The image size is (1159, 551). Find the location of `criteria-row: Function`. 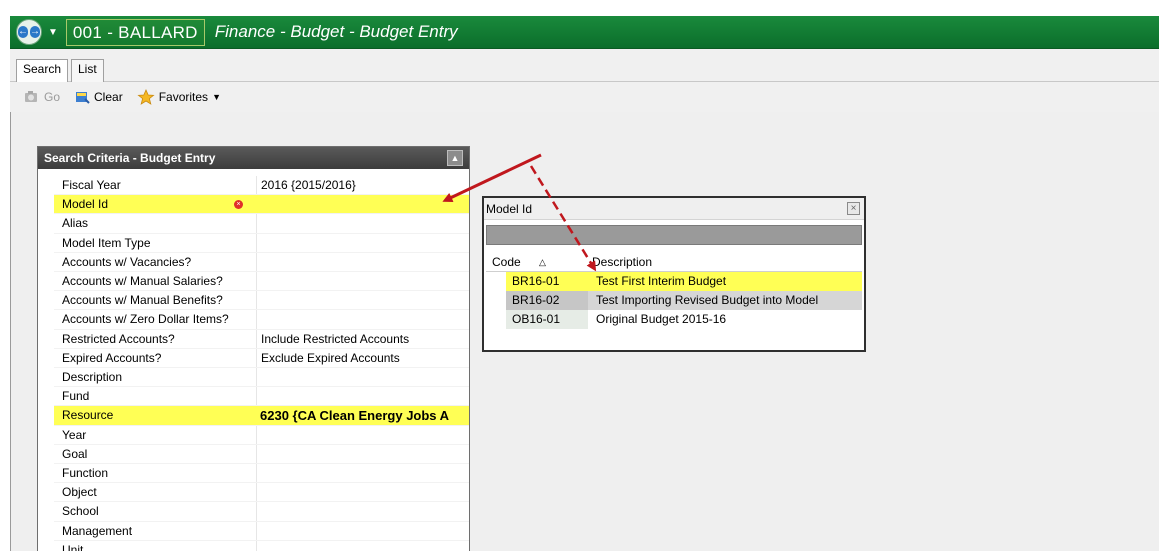

criteria-row: Function is located at coordinates (261, 474).